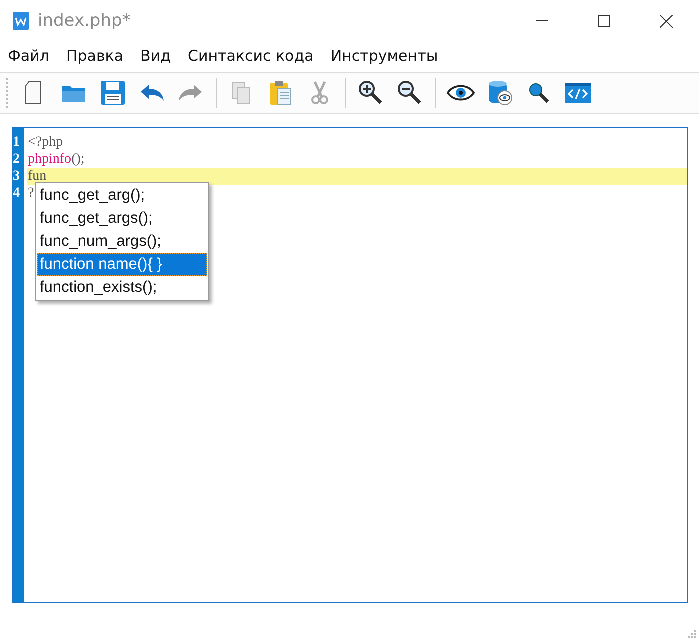  I want to click on menu-item: Инструменты, so click(384, 56).